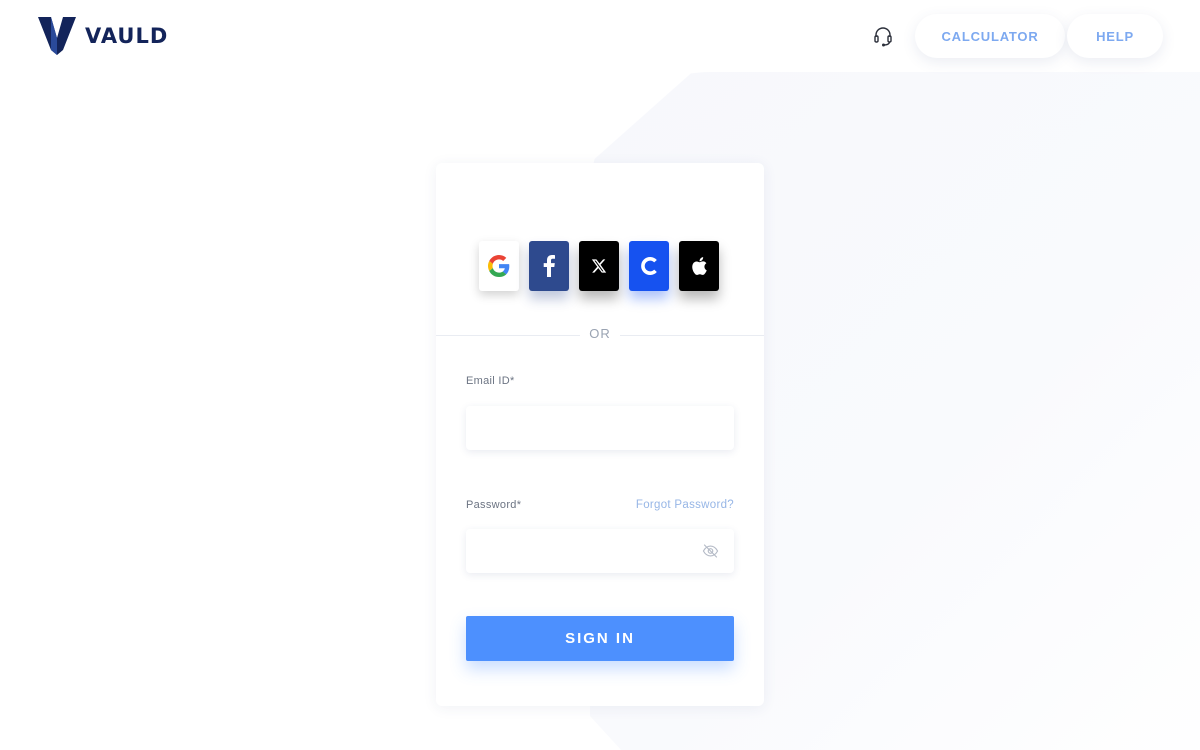 The width and height of the screenshot is (1200, 750). I want to click on apple-icon, so click(699, 266).